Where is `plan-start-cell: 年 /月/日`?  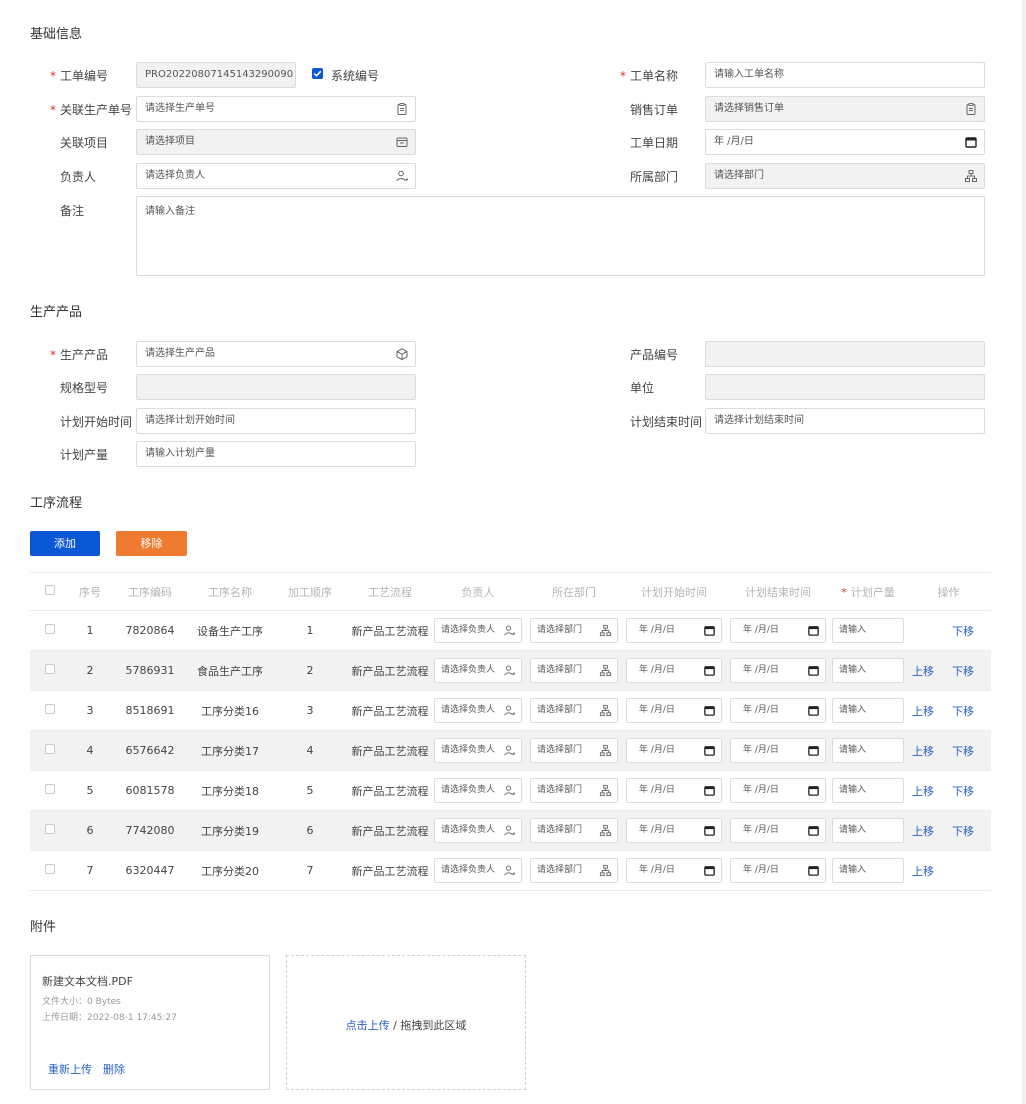 plan-start-cell: 年 /月/日 is located at coordinates (674, 870).